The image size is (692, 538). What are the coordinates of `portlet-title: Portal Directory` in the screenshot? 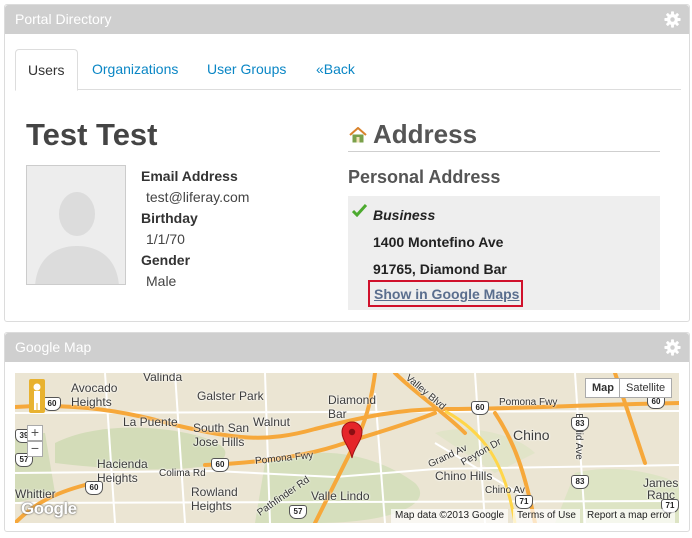 It's located at (63, 19).